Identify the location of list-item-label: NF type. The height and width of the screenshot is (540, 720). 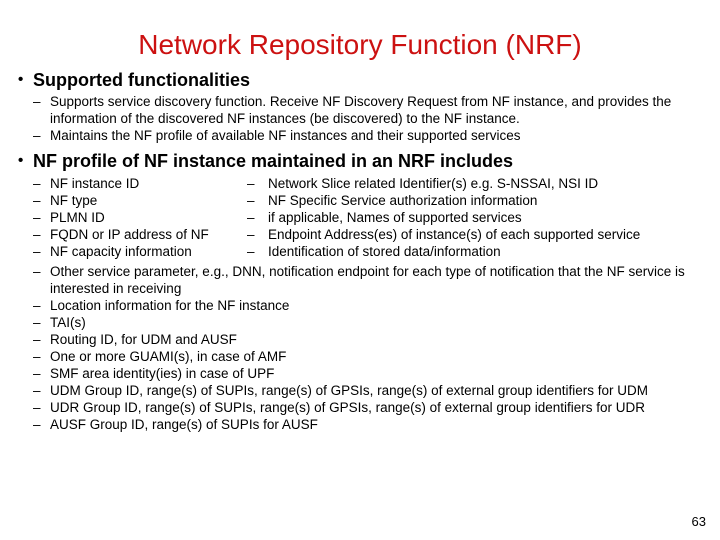
(74, 200).